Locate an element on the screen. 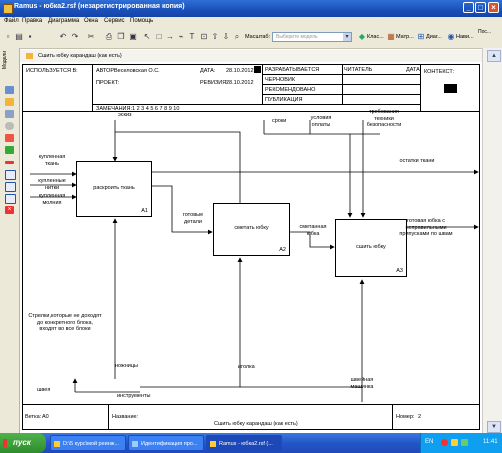 The image size is (502, 453). volume-icon is located at coordinates (464, 442).